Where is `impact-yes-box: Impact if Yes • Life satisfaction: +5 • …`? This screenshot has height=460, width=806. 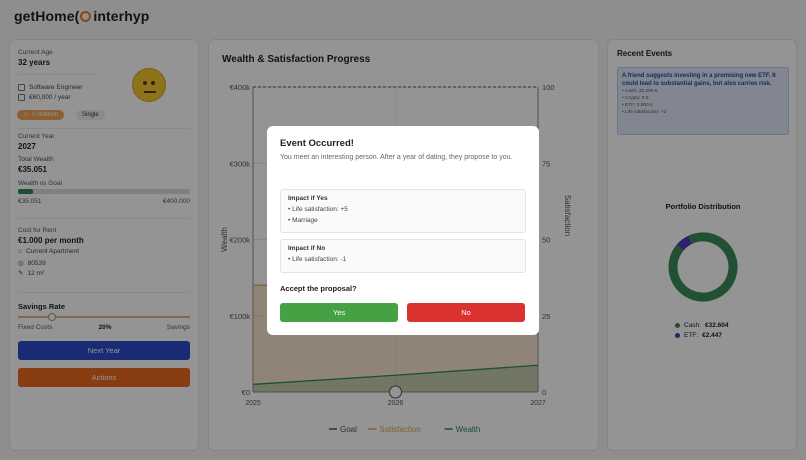
impact-yes-box: Impact if Yes • Life satisfaction: +5 • … is located at coordinates (403, 211).